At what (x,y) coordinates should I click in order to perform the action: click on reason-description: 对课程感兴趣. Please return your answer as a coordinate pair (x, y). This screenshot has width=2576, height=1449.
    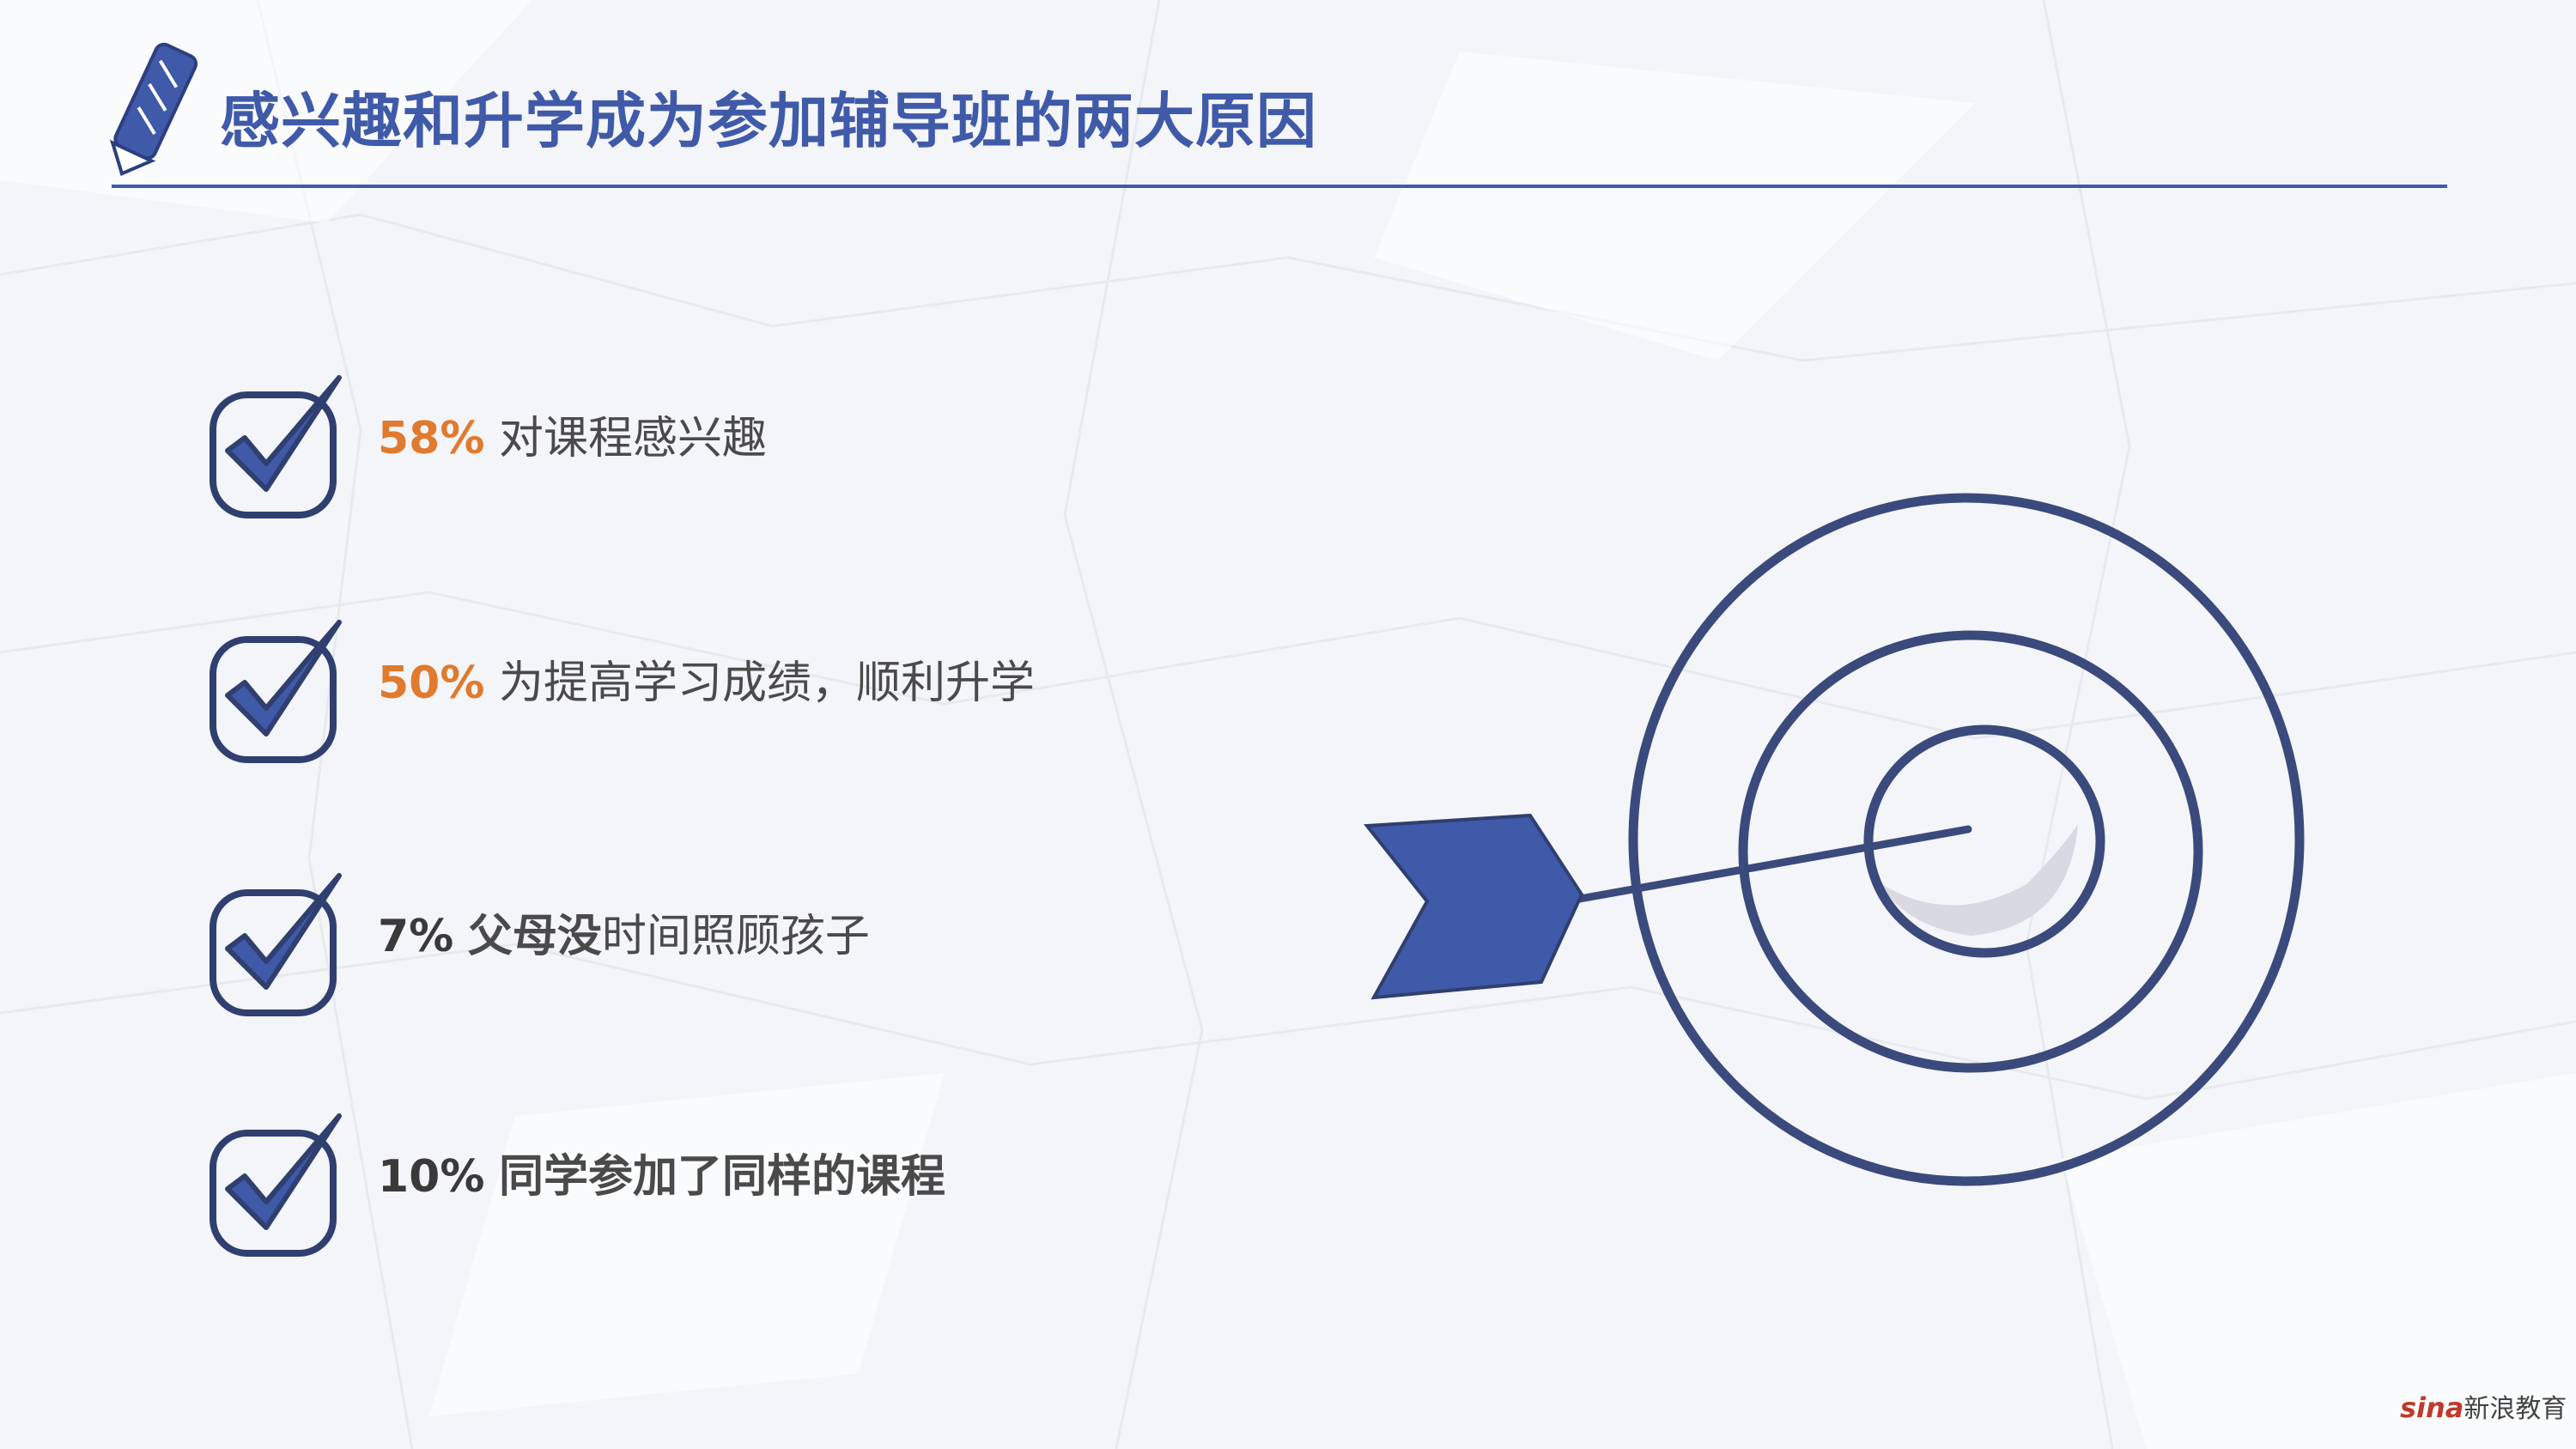
    Looking at the image, I should click on (633, 438).